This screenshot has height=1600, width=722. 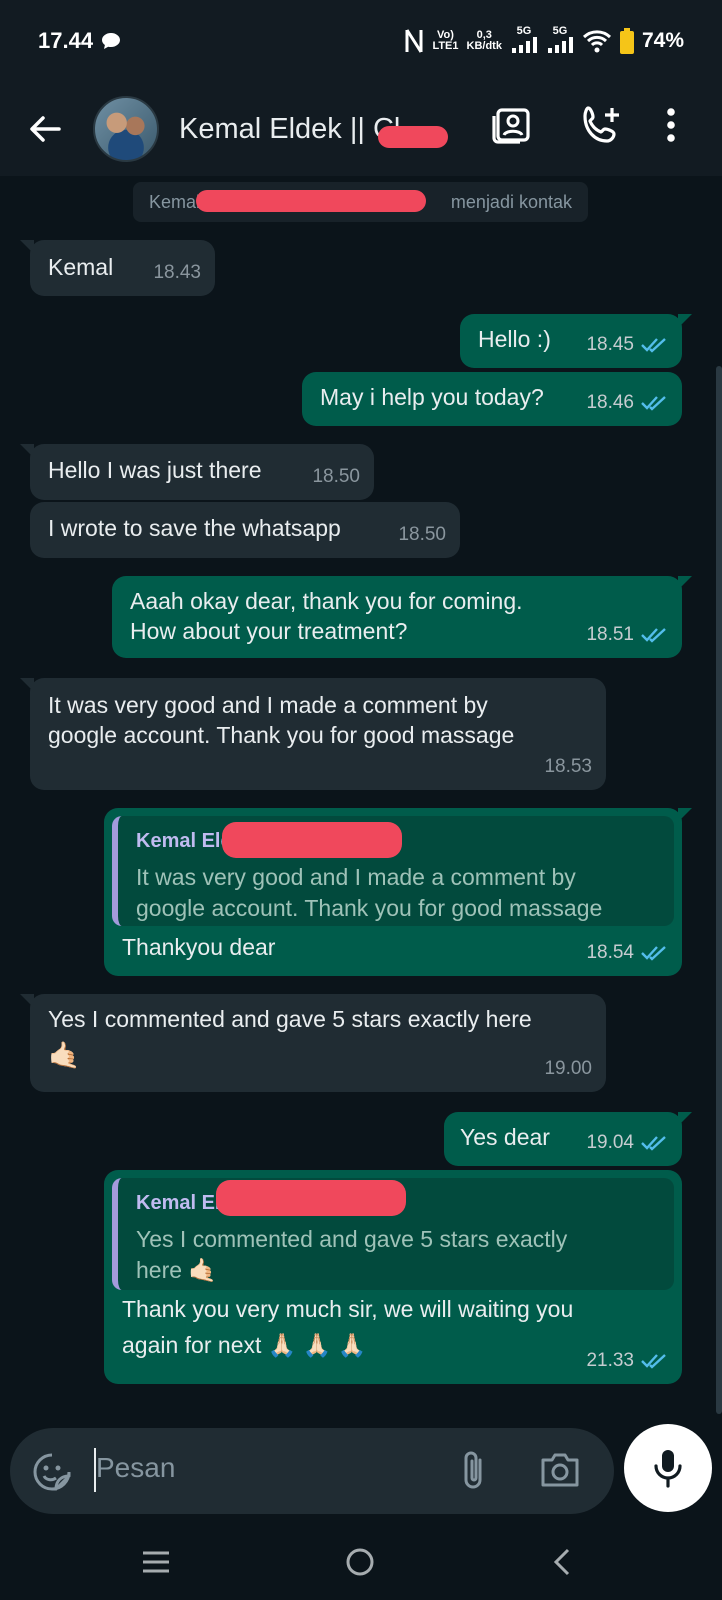 I want to click on signal-2: 5G, so click(x=560, y=41).